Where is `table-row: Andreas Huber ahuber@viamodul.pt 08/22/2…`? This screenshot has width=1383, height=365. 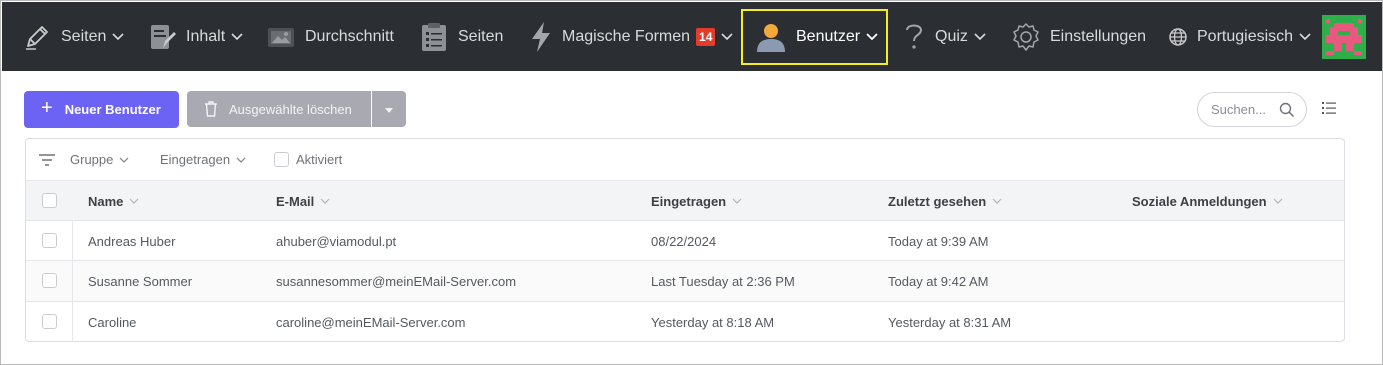 table-row: Andreas Huber ahuber@viamodul.pt 08/22/2… is located at coordinates (685, 240).